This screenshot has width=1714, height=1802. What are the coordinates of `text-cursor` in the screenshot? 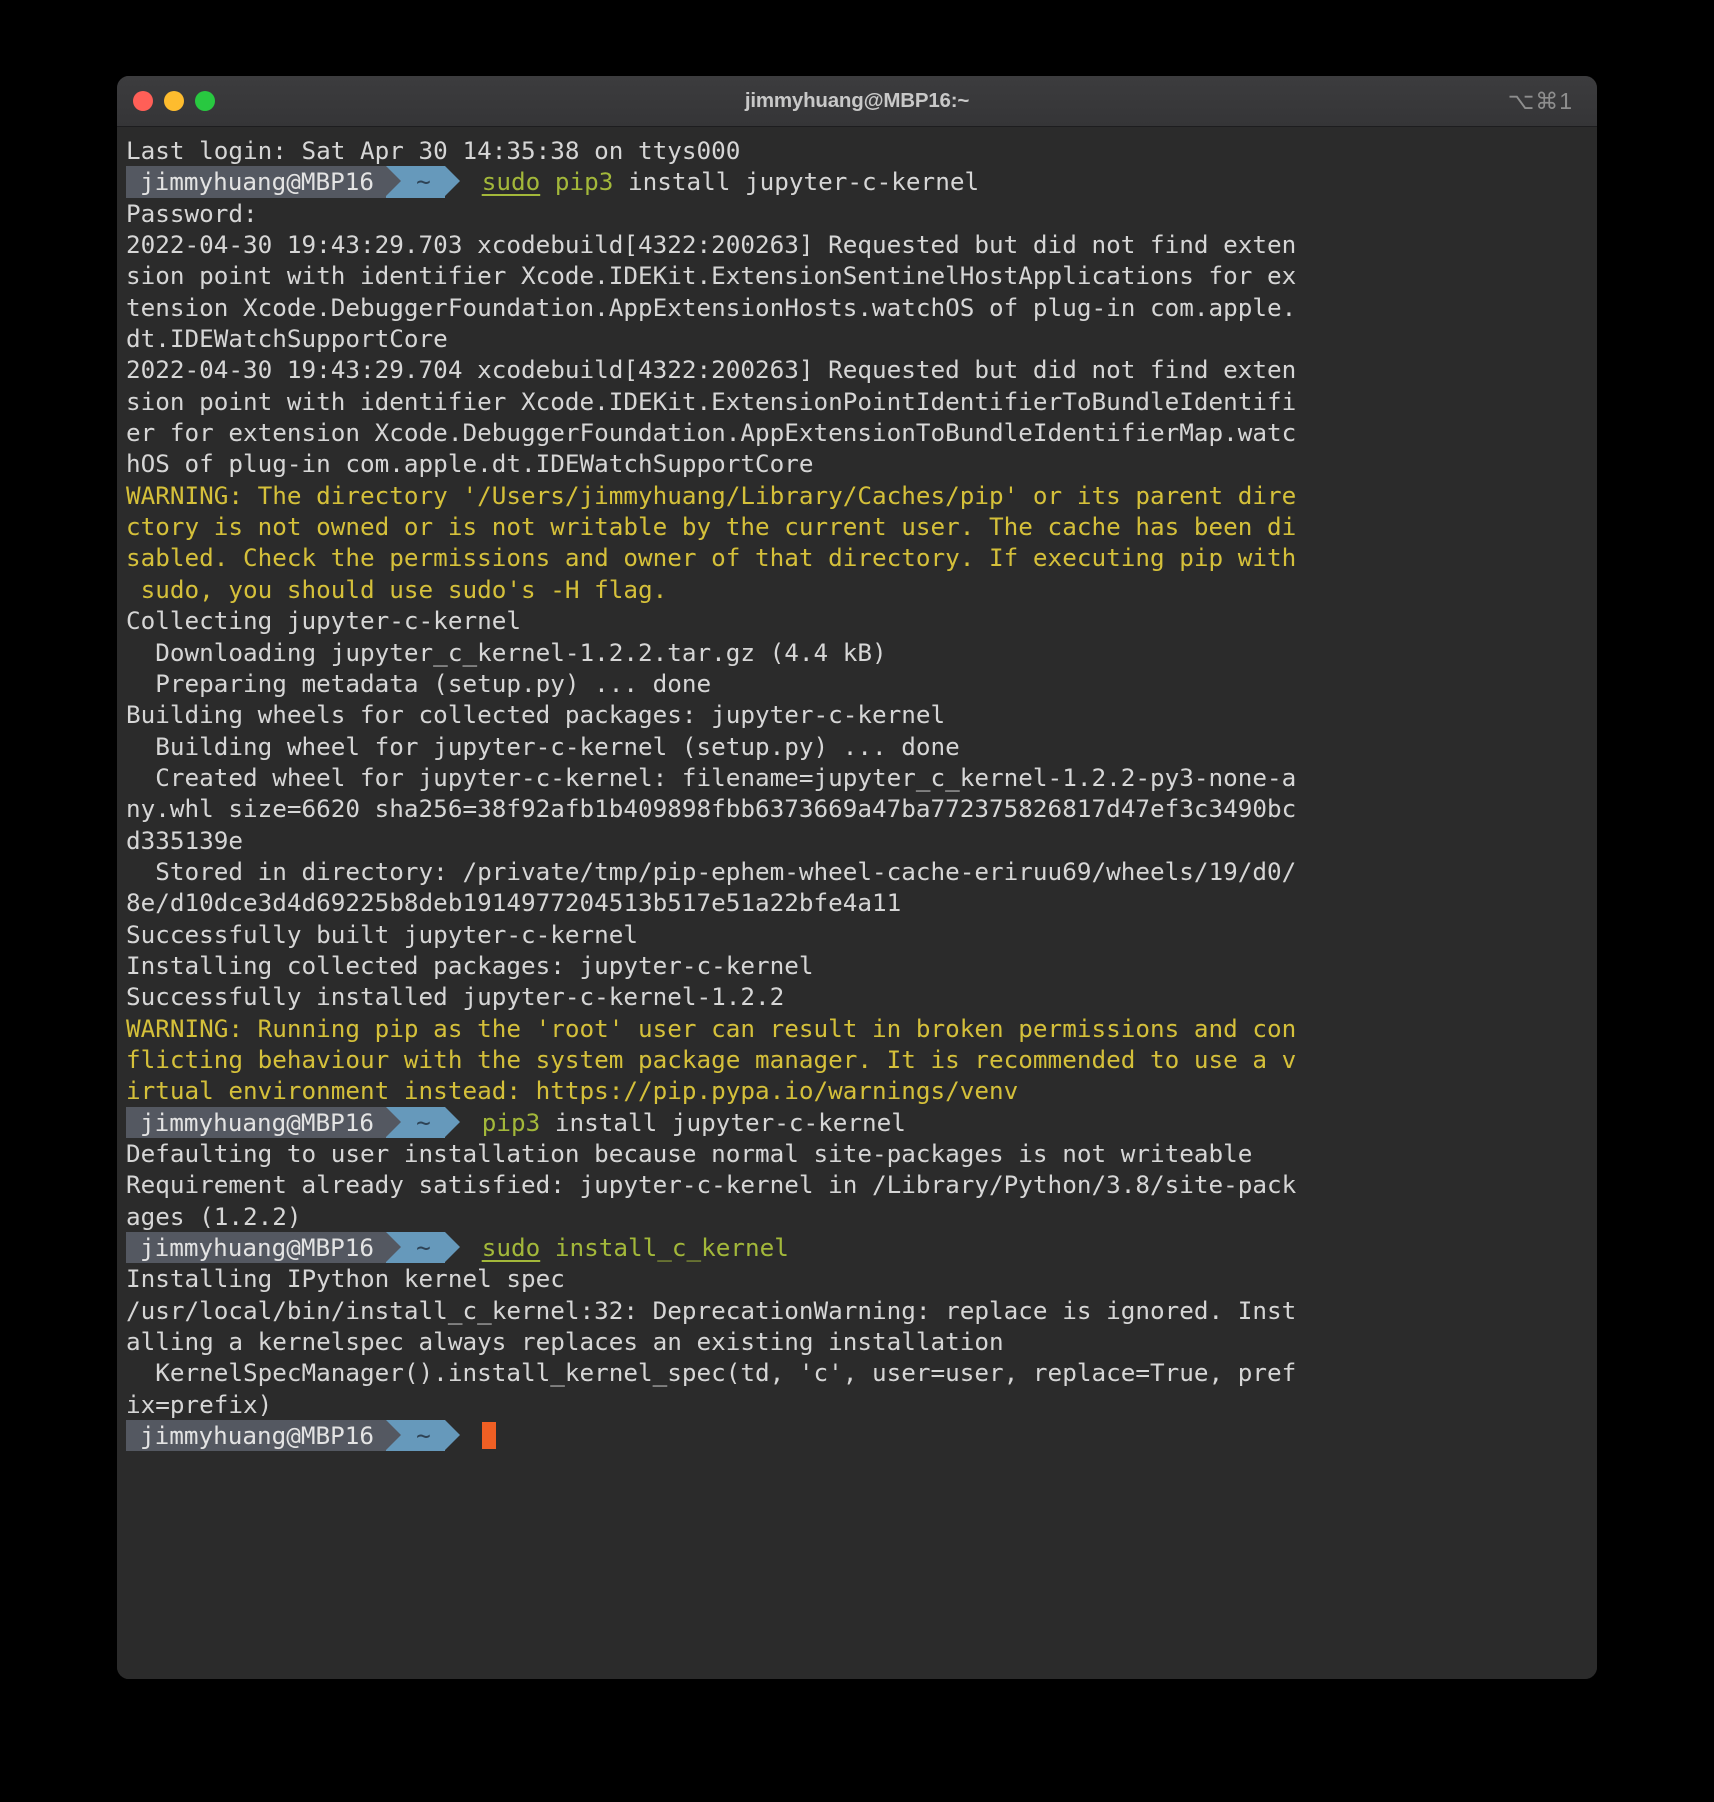 It's located at (488, 1436).